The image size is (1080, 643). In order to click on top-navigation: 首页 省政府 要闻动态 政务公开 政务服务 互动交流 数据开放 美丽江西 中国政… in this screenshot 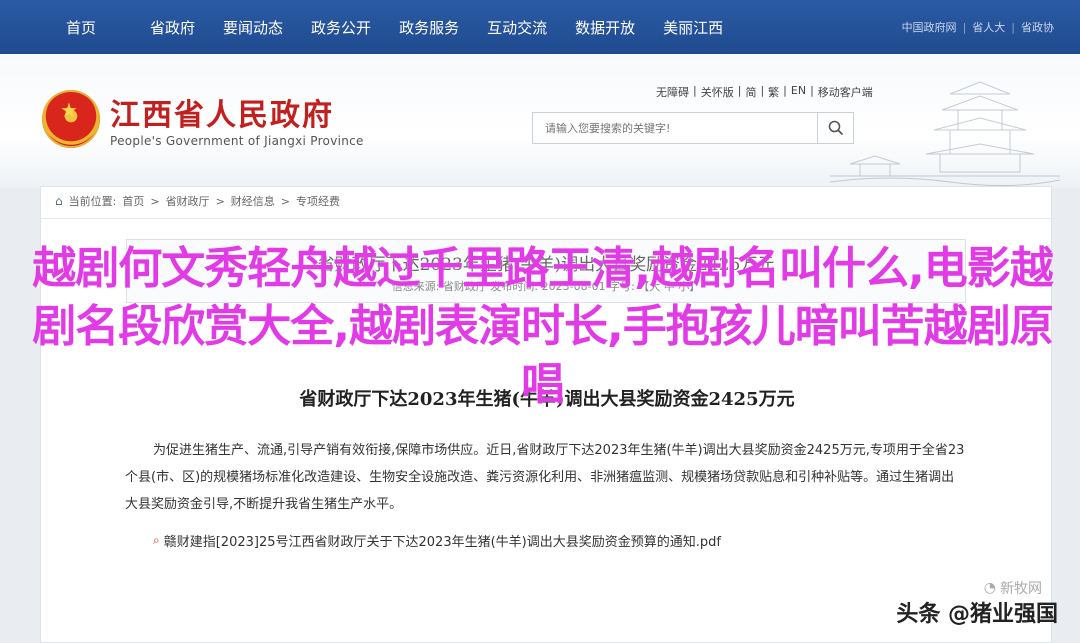, I will do `click(540, 27)`.